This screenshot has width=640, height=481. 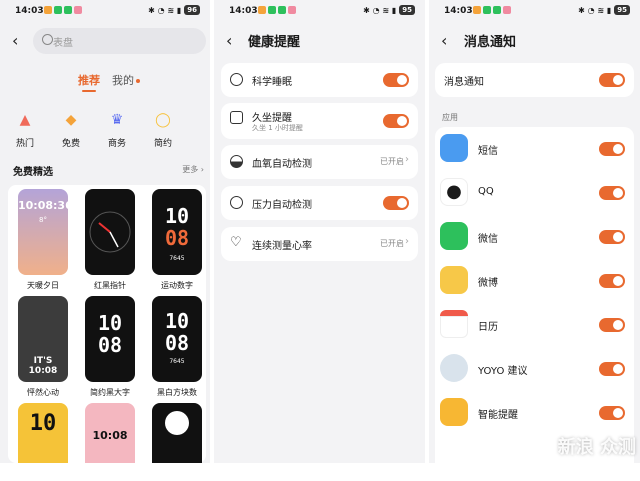 What do you see at coordinates (534, 281) in the screenshot?
I see `app-row-weibo: 微博` at bounding box center [534, 281].